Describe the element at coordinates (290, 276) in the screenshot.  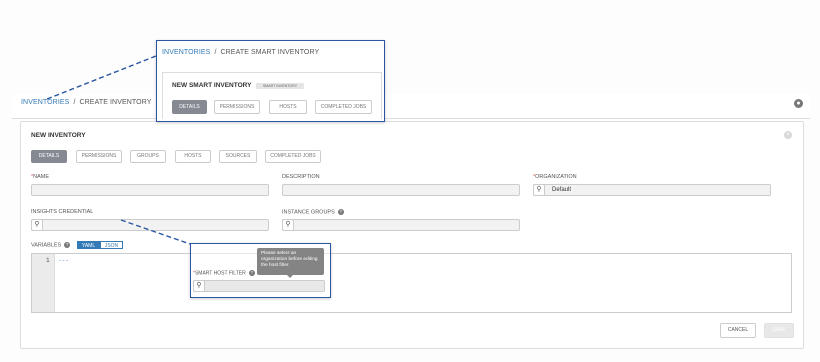
I see `tooltip-arrow` at that location.